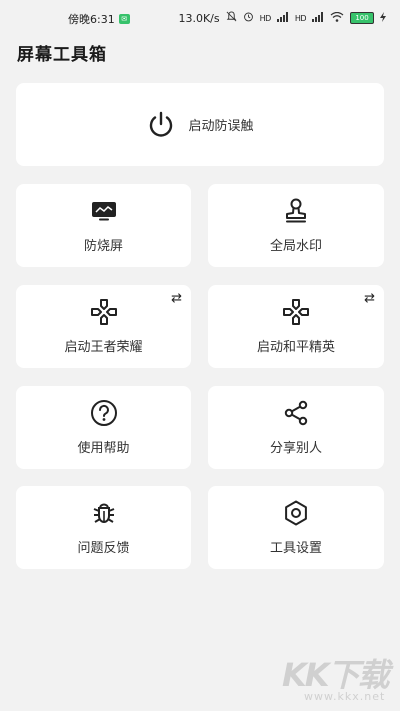 The width and height of the screenshot is (400, 711). What do you see at coordinates (296, 211) in the screenshot?
I see `stamp-icon` at bounding box center [296, 211].